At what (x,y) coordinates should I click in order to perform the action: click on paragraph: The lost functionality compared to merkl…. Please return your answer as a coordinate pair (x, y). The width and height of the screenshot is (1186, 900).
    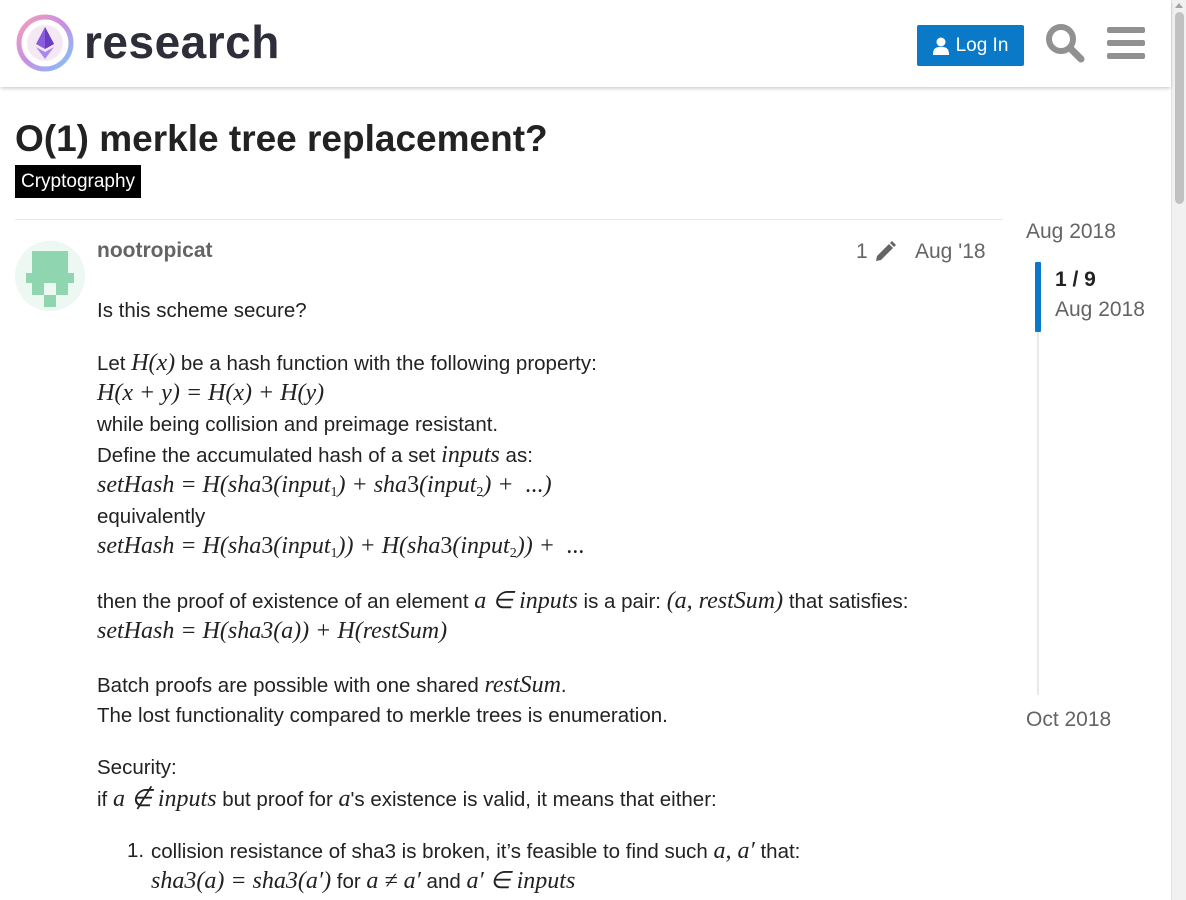
    Looking at the image, I should click on (382, 715).